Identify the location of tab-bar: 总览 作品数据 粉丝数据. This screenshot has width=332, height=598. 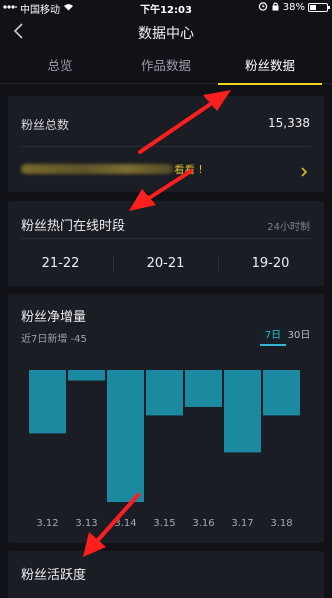
(166, 67).